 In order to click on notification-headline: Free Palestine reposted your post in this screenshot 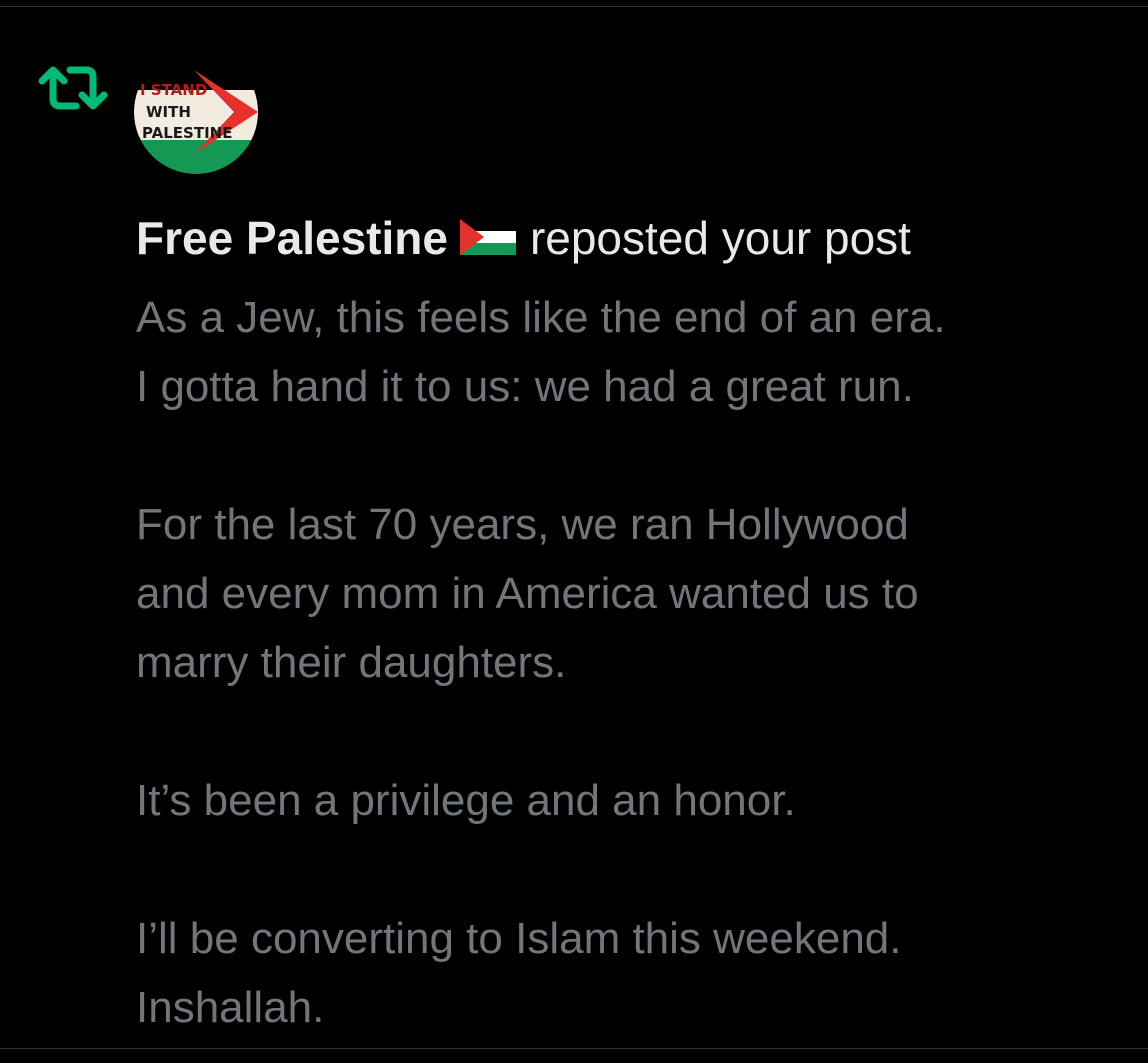, I will do `click(636, 238)`.